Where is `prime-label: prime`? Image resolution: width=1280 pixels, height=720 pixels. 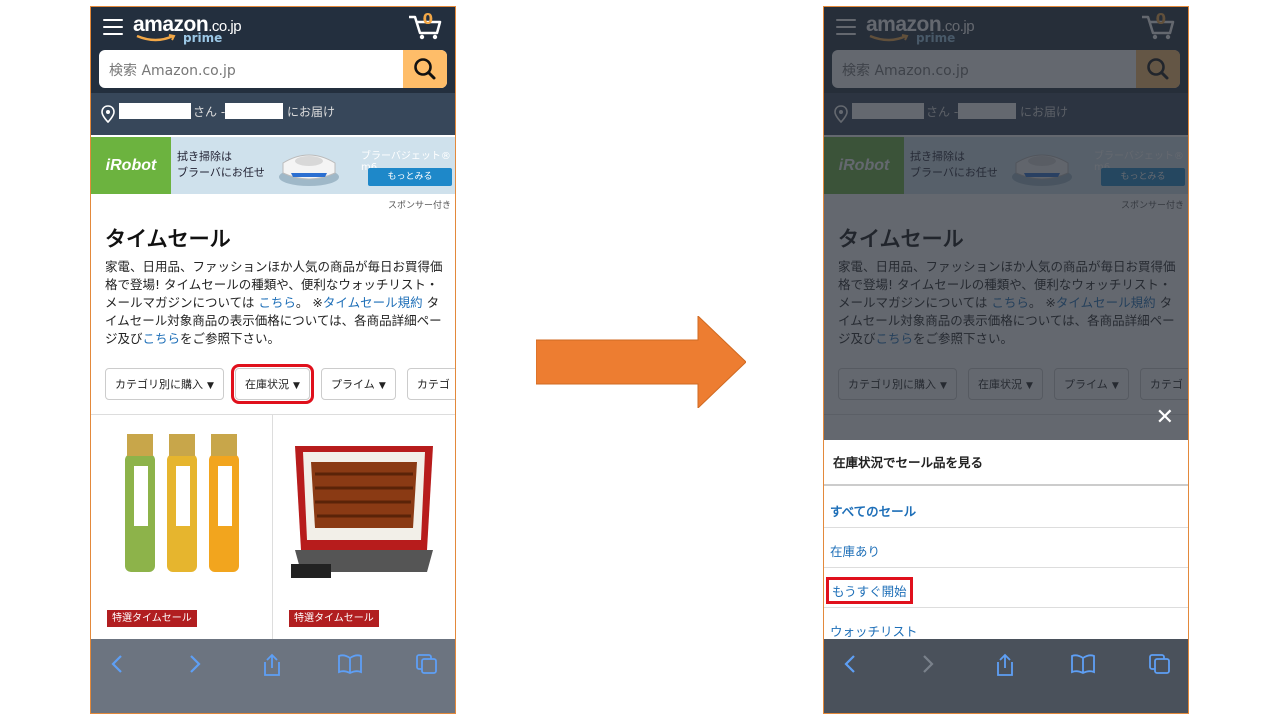
prime-label: prime is located at coordinates (203, 38).